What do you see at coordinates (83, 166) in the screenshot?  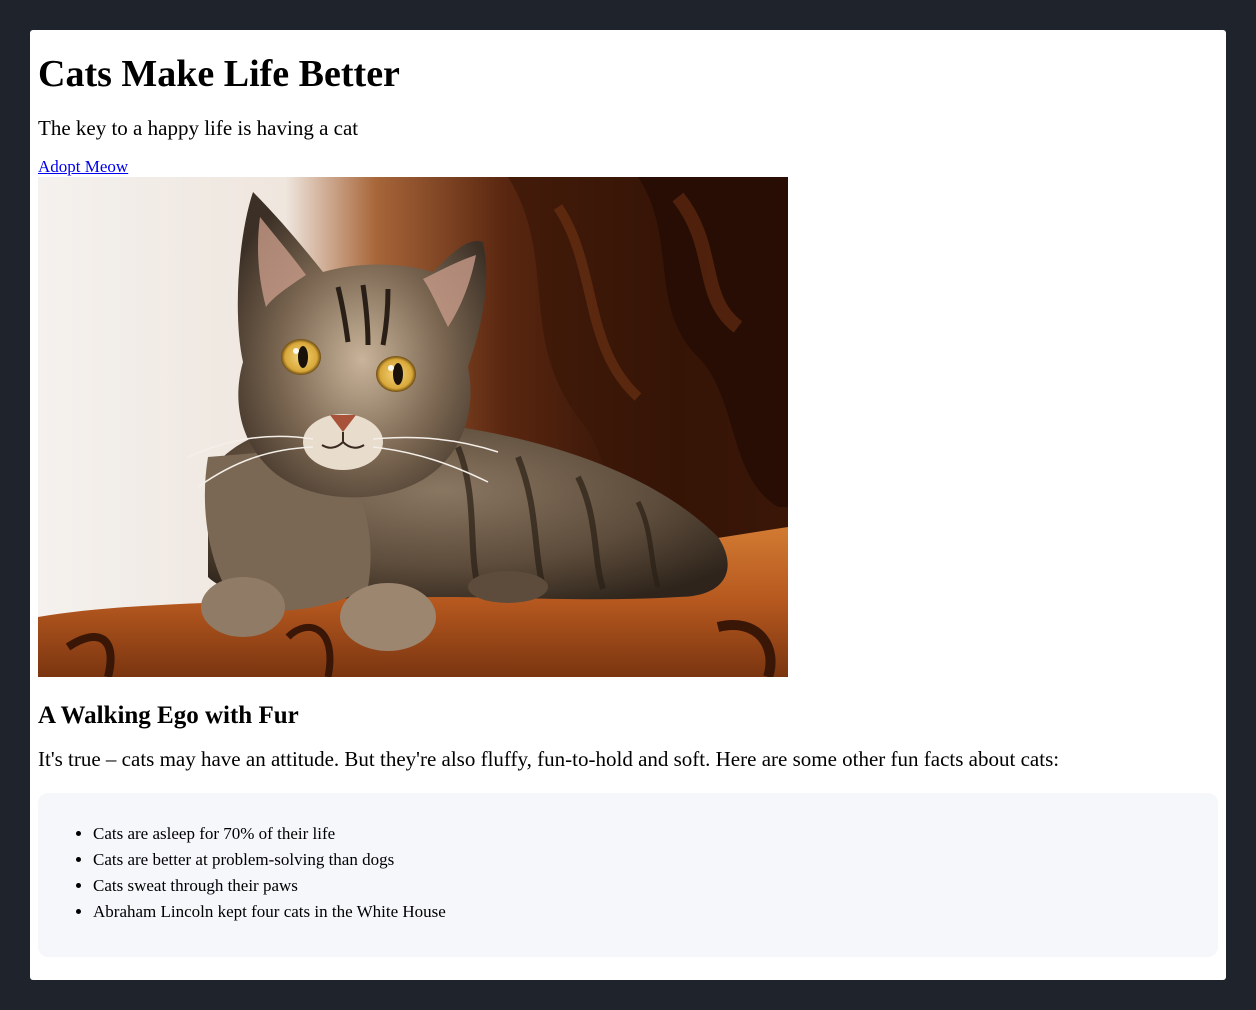 I see `adopt-link: Adopt Meow` at bounding box center [83, 166].